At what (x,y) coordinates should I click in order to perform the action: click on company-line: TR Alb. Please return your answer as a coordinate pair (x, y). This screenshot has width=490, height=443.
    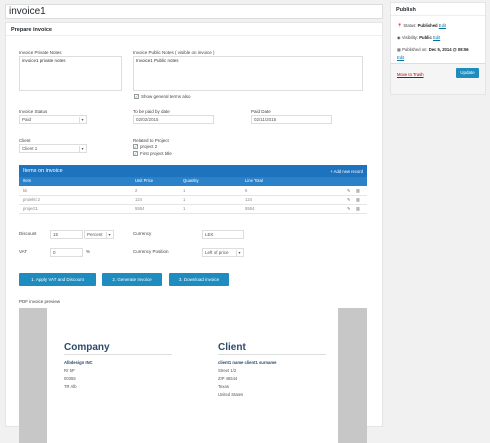
    Looking at the image, I should click on (70, 386).